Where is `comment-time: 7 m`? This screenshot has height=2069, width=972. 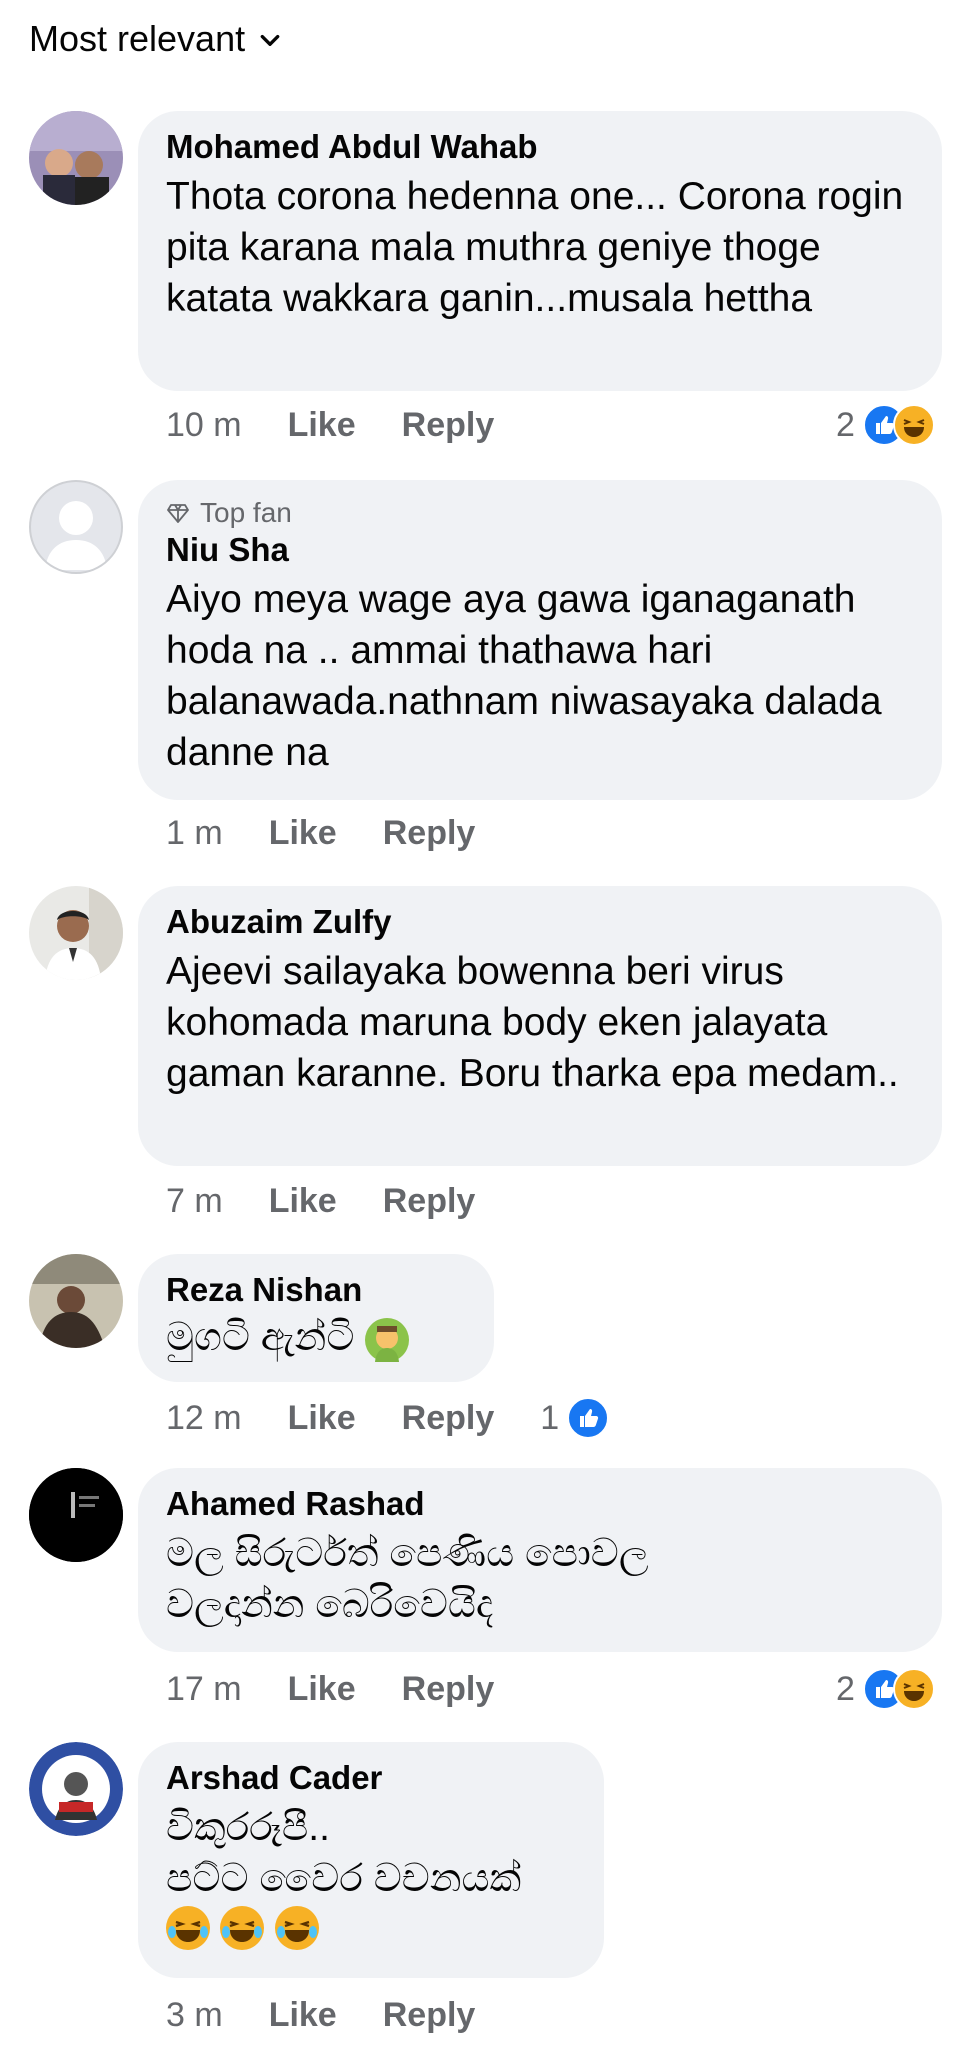
comment-time: 7 m is located at coordinates (194, 1201).